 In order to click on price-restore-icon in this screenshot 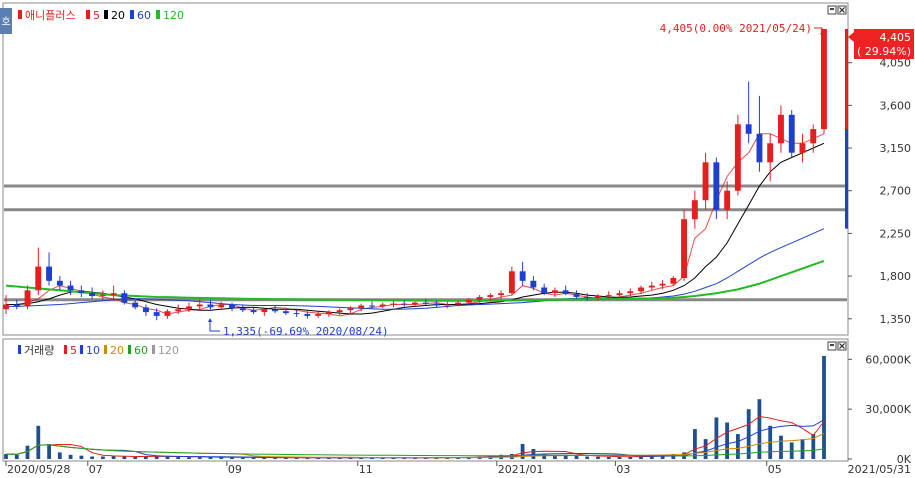, I will do `click(832, 10)`.